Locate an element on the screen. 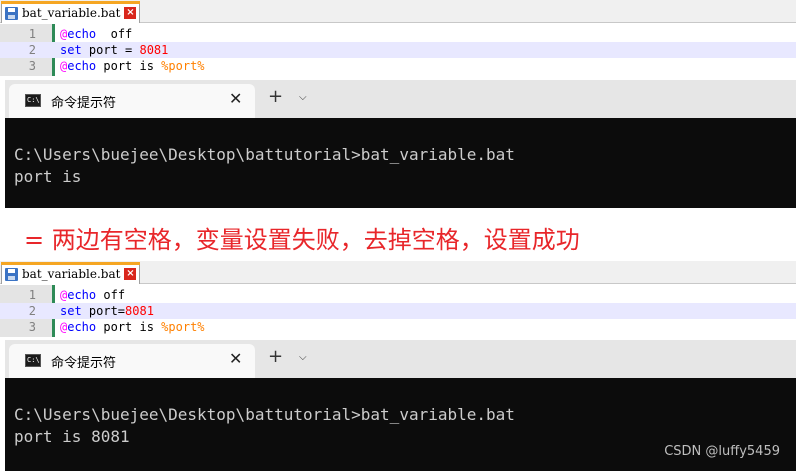 This screenshot has height=471, width=796. terminal-line: port is is located at coordinates (48, 176).